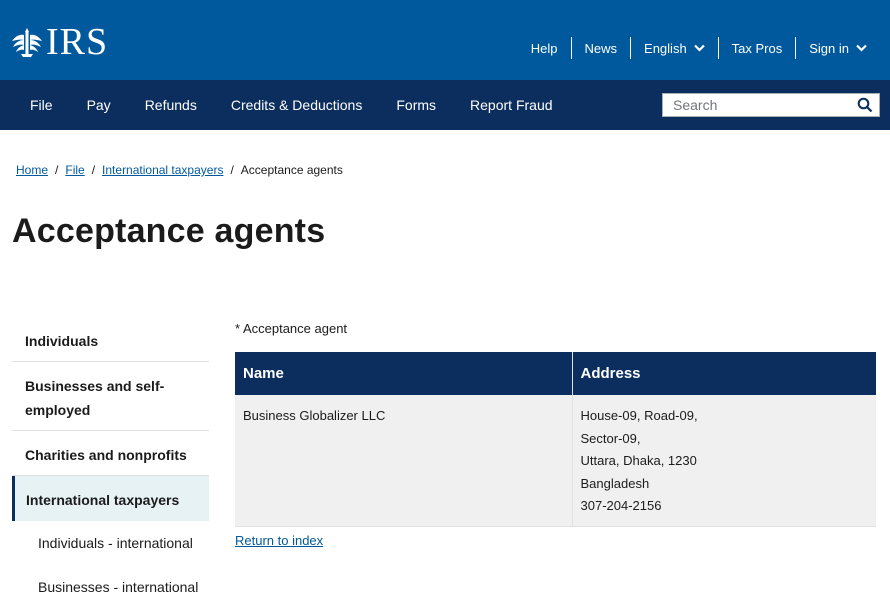 The height and width of the screenshot is (593, 890). I want to click on address-line: Bangladesh, so click(615, 483).